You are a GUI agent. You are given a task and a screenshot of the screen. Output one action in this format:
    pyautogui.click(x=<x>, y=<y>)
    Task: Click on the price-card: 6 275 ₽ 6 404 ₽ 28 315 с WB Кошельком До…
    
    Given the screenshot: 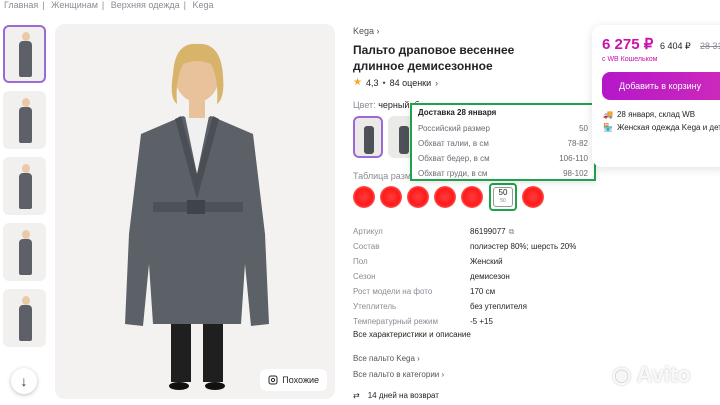 What is the action you would take?
    pyautogui.click(x=656, y=96)
    